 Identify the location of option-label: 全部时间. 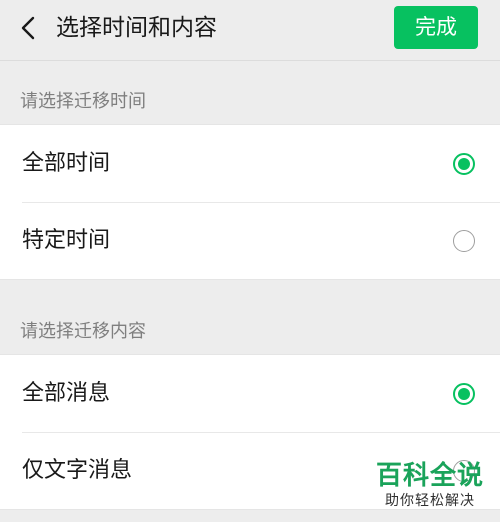
(66, 163).